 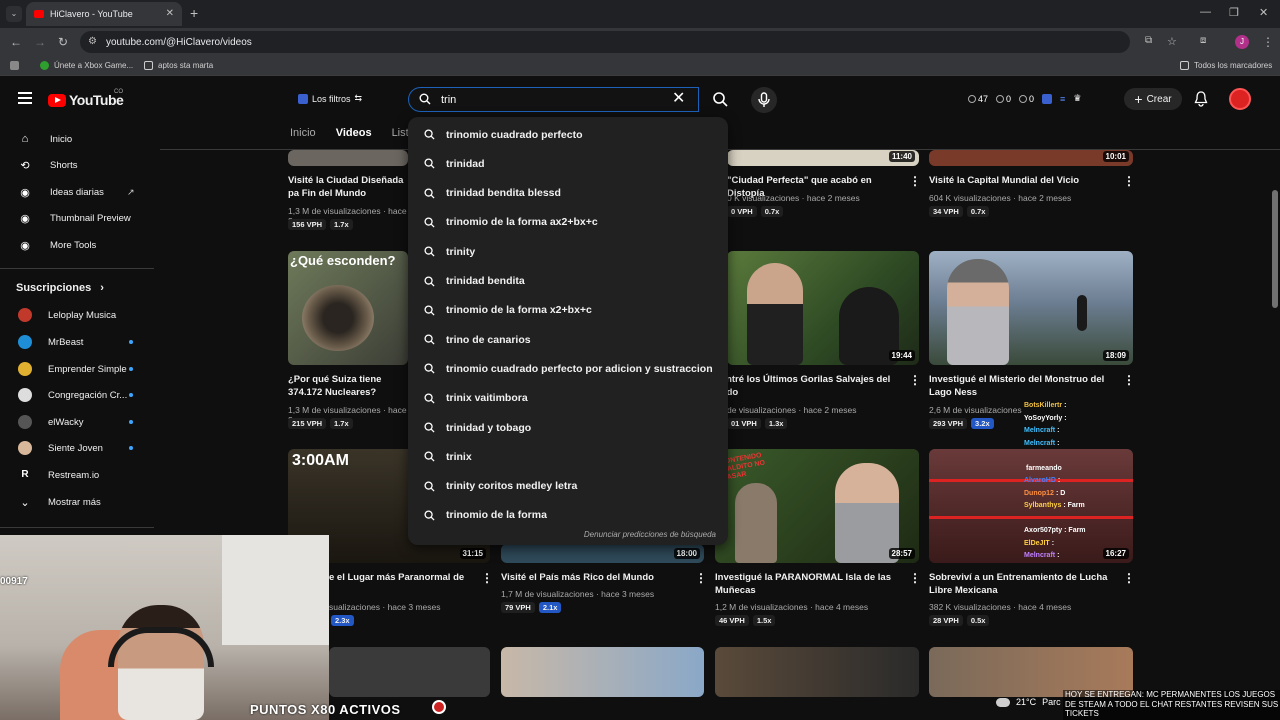 I want to click on multiplier-badge: 0.5x, so click(x=978, y=620).